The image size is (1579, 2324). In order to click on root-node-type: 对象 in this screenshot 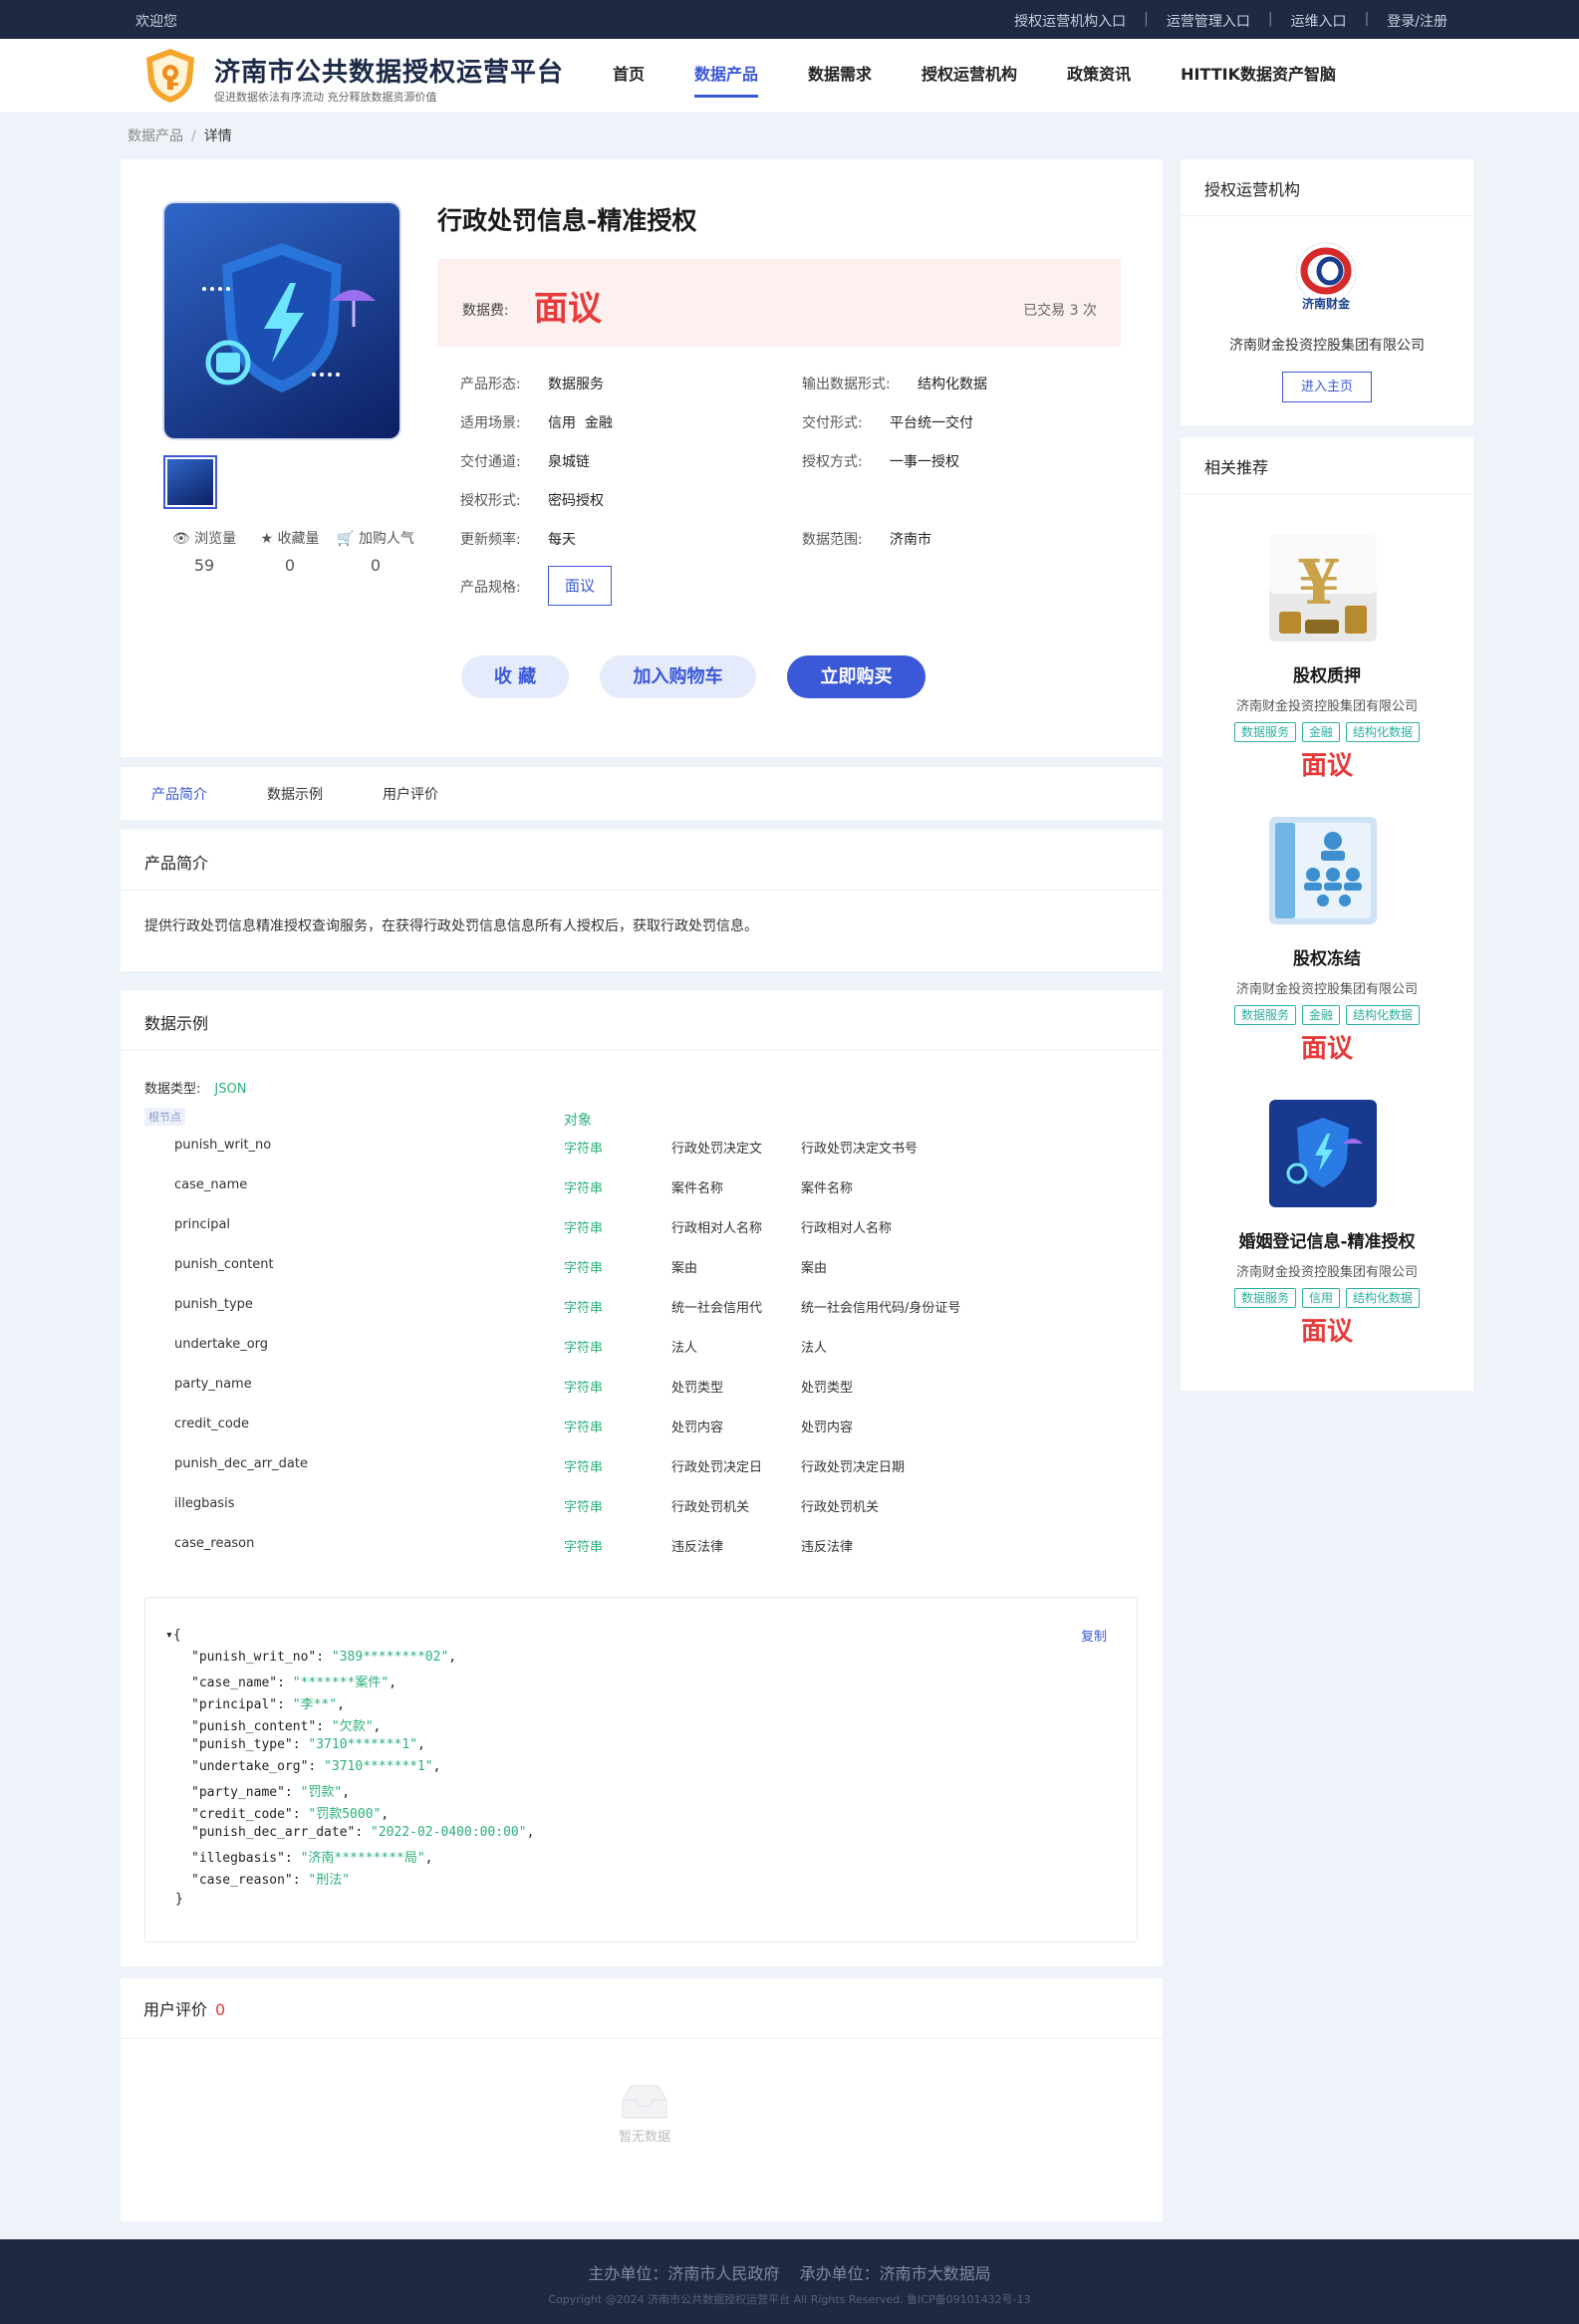, I will do `click(578, 1121)`.